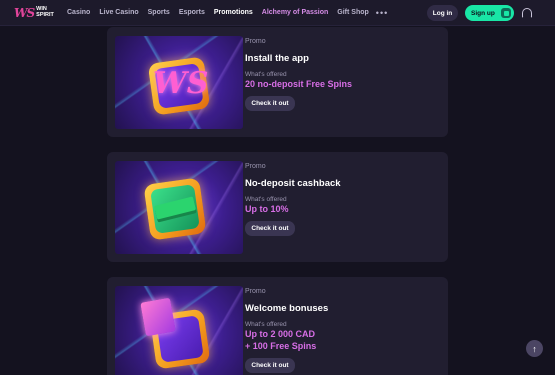  I want to click on nav-gift-shop: Gift Shop, so click(353, 12).